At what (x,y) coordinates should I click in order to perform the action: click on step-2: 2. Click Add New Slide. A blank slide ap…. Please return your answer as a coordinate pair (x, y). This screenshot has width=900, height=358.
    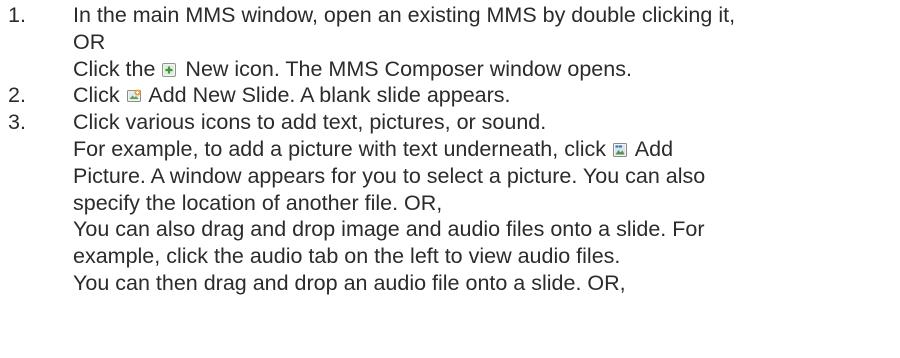
    Looking at the image, I should click on (450, 95).